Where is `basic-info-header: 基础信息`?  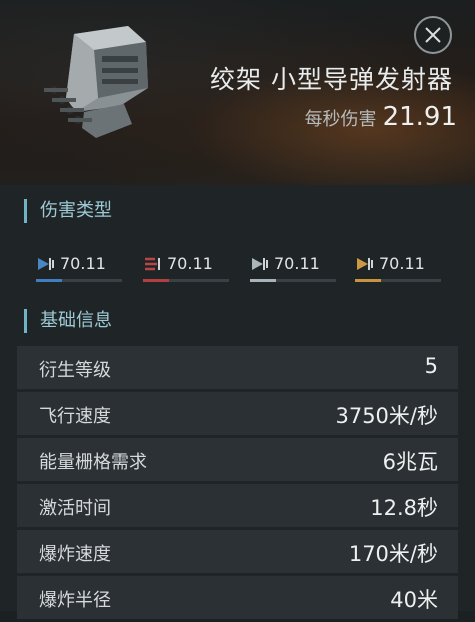
basic-info-header: 基础信息 is located at coordinates (68, 321).